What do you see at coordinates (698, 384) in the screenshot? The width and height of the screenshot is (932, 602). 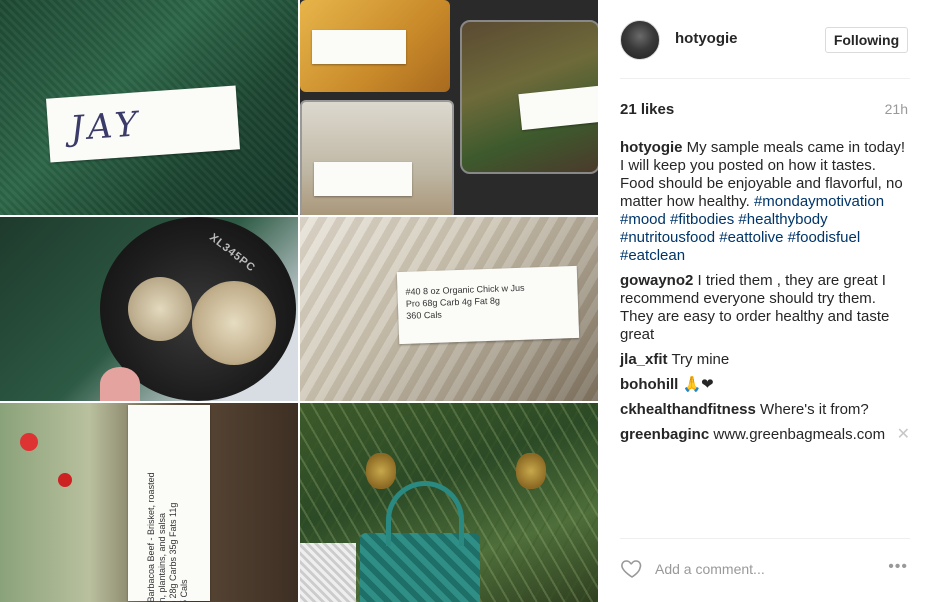 I see `comment-text: 🙏❤` at bounding box center [698, 384].